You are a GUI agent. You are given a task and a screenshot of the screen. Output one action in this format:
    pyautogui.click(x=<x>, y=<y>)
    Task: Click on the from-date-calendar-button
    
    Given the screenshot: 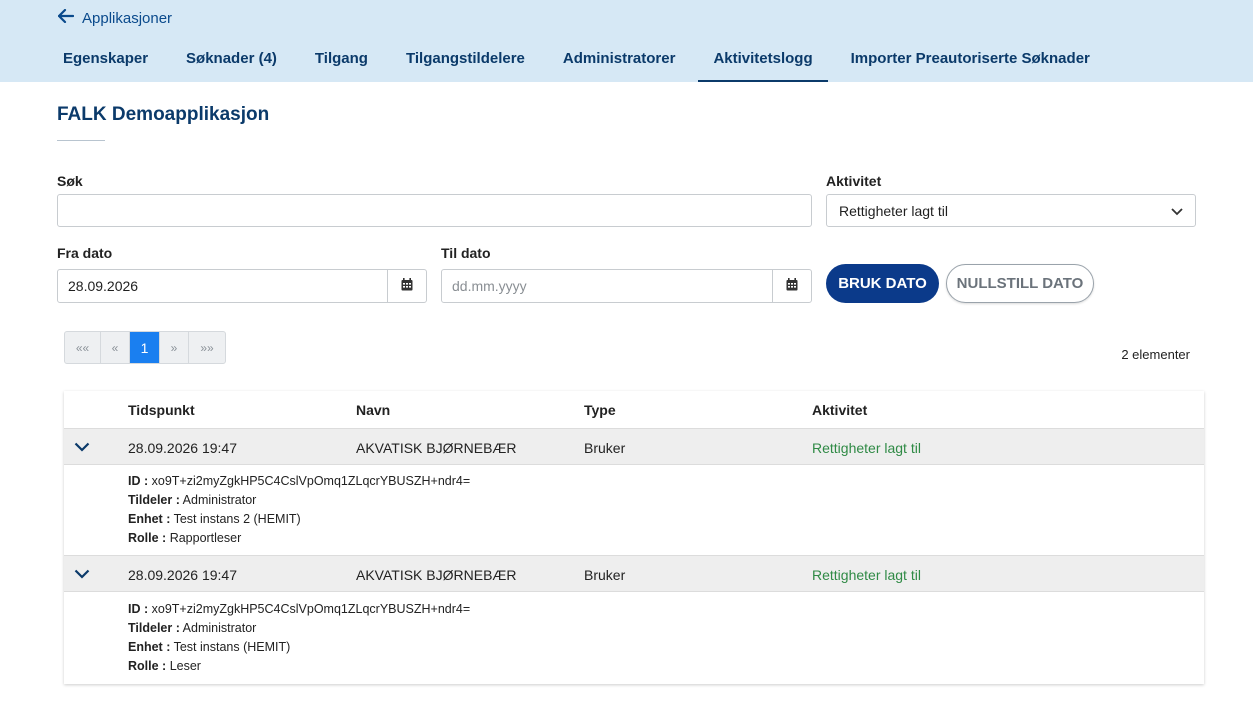 What is the action you would take?
    pyautogui.click(x=406, y=286)
    